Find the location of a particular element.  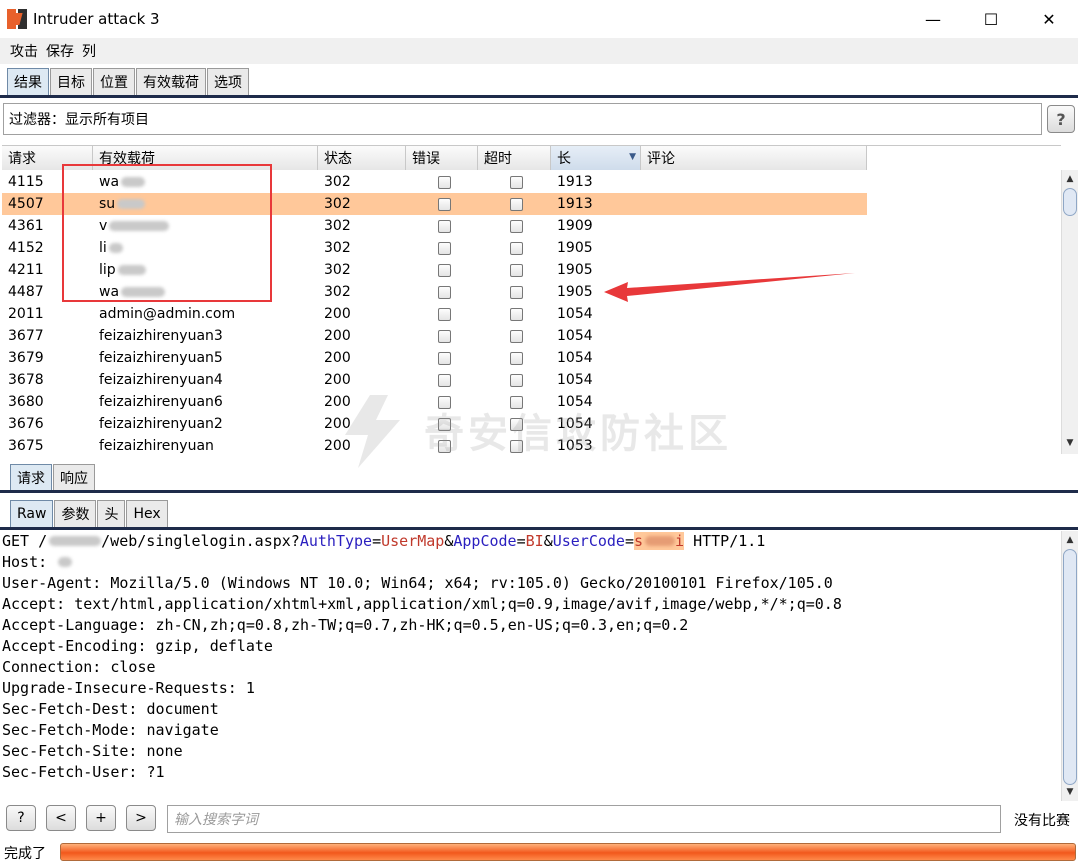

column-error: 错误 is located at coordinates (442, 158).